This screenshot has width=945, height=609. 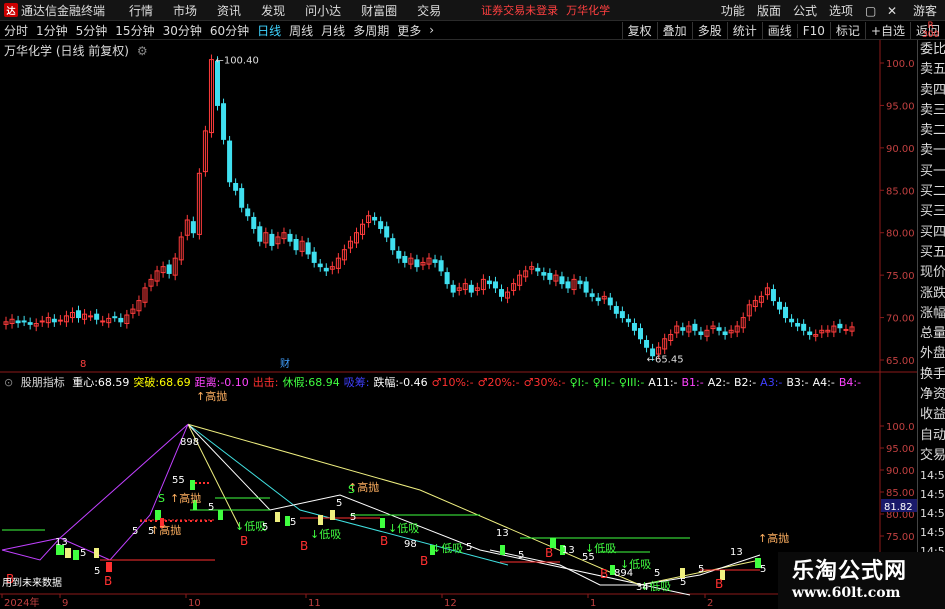 I want to click on menu-ask: 问小达, so click(x=323, y=10).